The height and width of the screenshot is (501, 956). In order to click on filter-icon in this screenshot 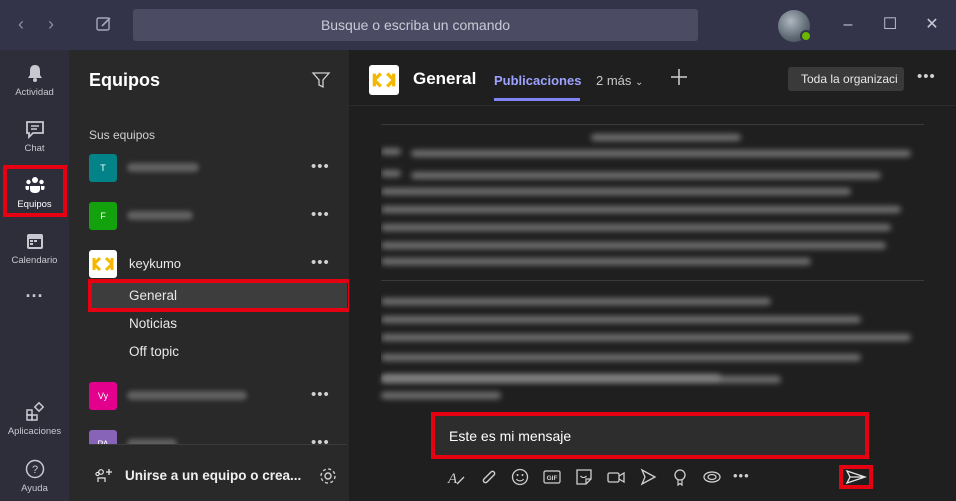, I will do `click(321, 80)`.